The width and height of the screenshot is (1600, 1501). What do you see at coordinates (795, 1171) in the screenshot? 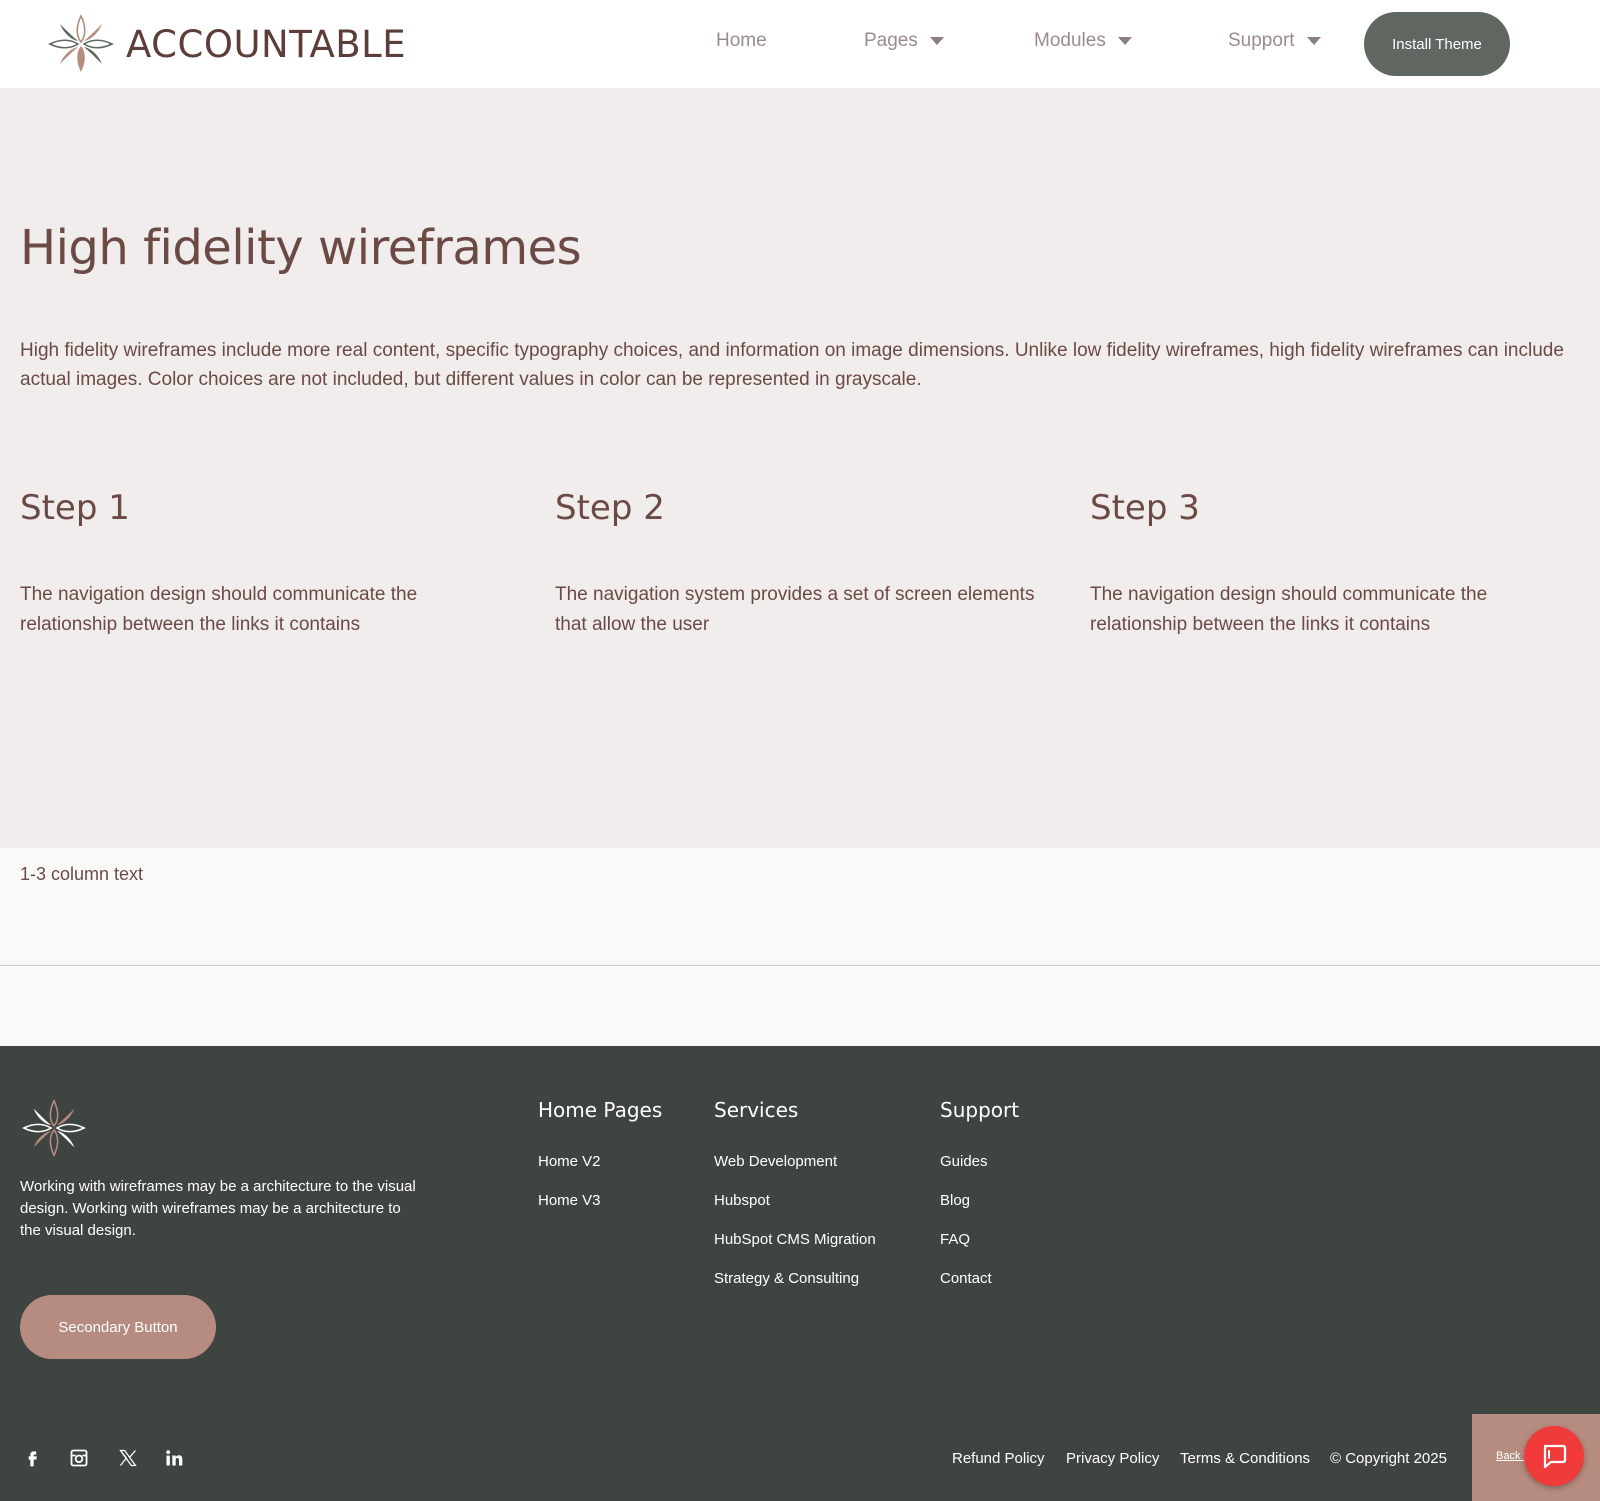
I see `footer-link-web-development: Web Development` at bounding box center [795, 1171].